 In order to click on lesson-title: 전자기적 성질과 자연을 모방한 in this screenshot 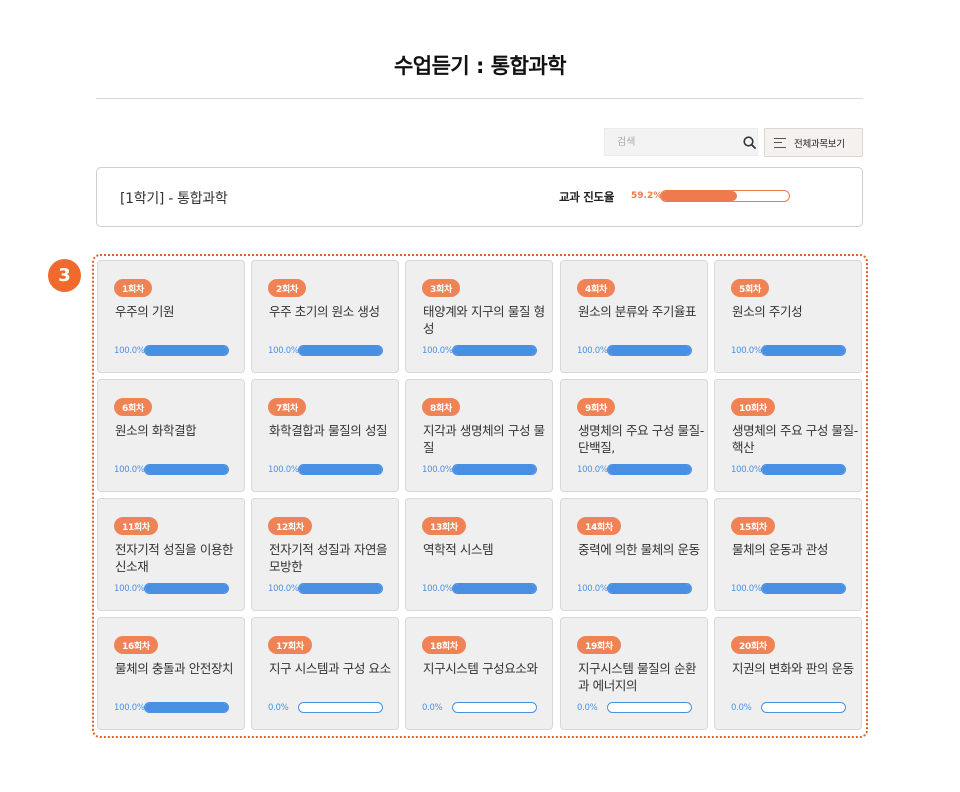, I will do `click(328, 558)`.